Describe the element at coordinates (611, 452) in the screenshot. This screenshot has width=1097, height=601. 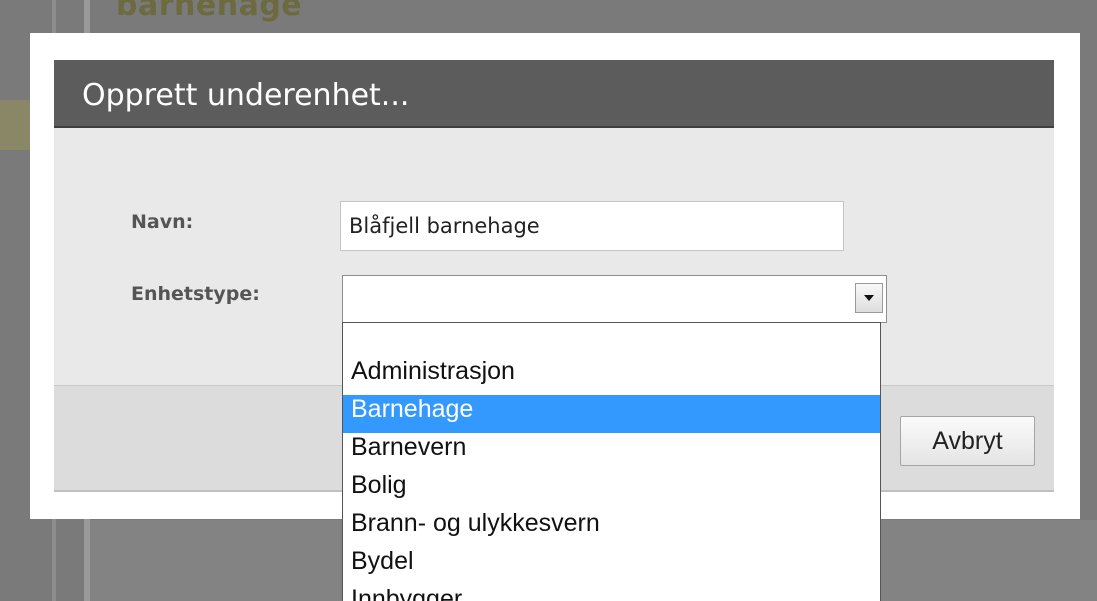
I see `dropdown-option: Barnevern` at that location.